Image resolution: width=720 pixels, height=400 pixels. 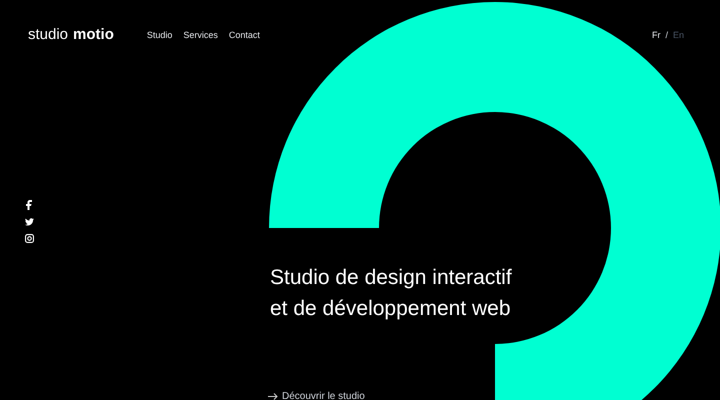 I want to click on hero-heading-line: Studio de design interactif, so click(x=391, y=278).